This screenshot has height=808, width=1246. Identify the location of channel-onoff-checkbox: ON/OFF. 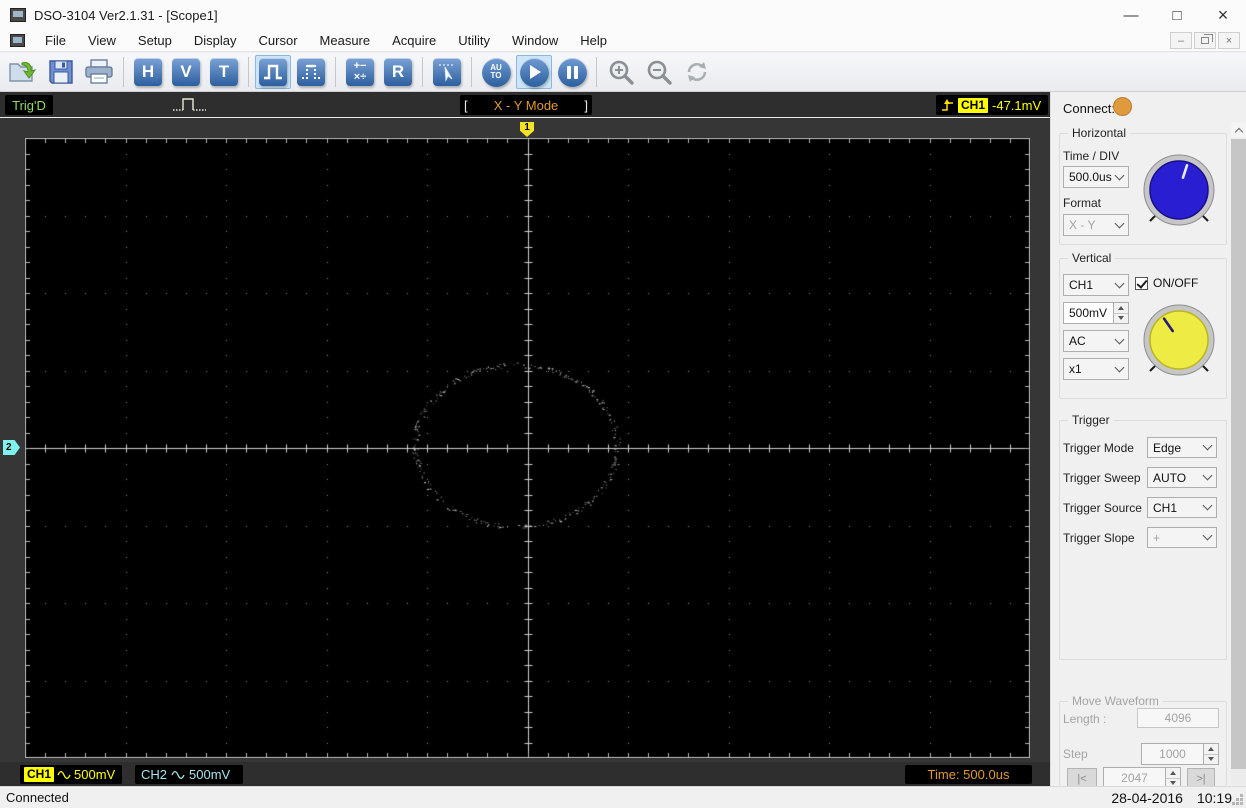
(1166, 283).